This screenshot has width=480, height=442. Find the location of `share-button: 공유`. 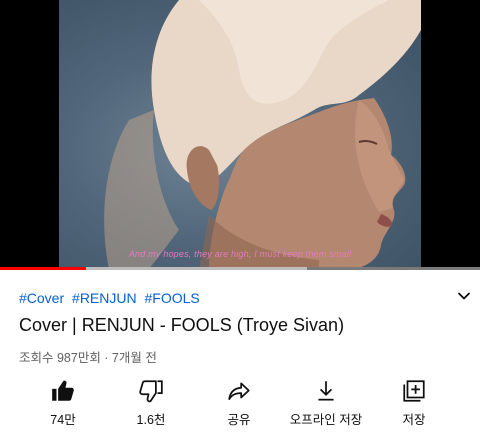

share-button: 공유 is located at coordinates (239, 403).